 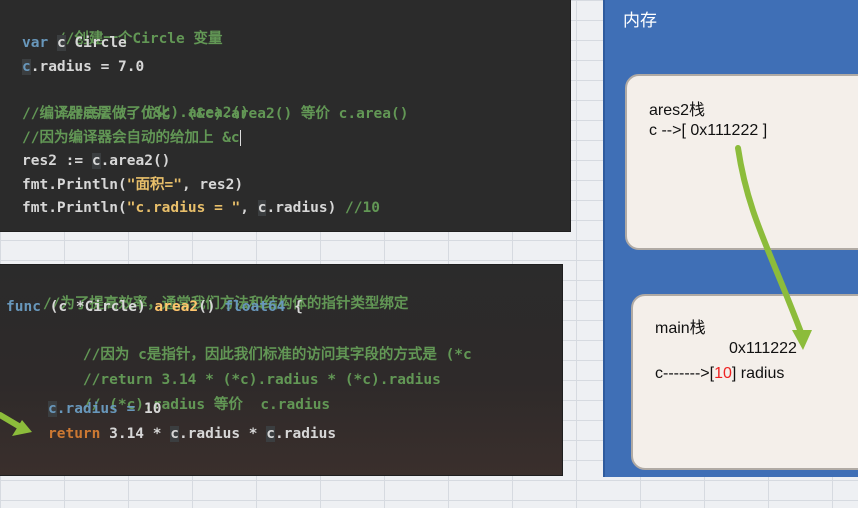 What do you see at coordinates (23, 307) in the screenshot?
I see `keyword: func` at bounding box center [23, 307].